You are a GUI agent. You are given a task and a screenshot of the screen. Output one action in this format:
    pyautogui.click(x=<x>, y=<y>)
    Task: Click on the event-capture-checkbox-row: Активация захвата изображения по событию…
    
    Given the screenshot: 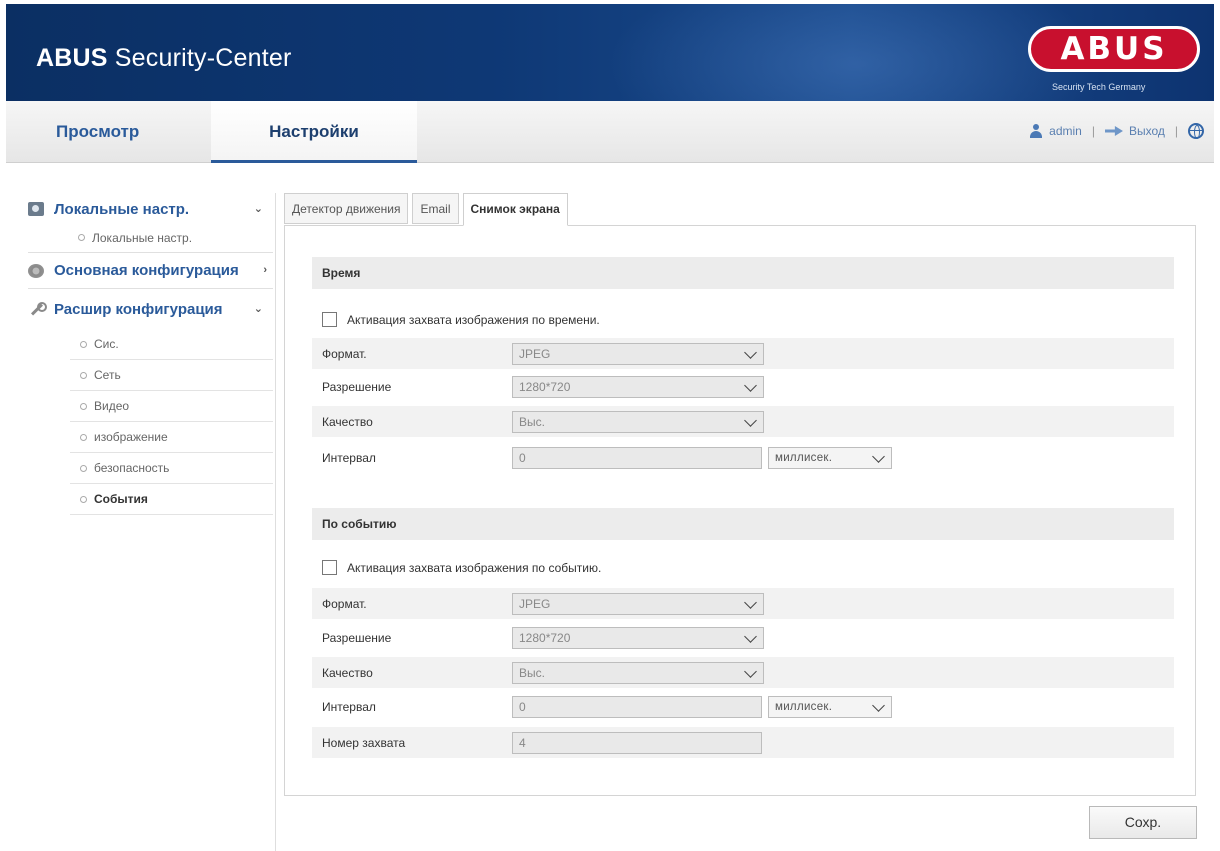 What is the action you would take?
    pyautogui.click(x=461, y=567)
    